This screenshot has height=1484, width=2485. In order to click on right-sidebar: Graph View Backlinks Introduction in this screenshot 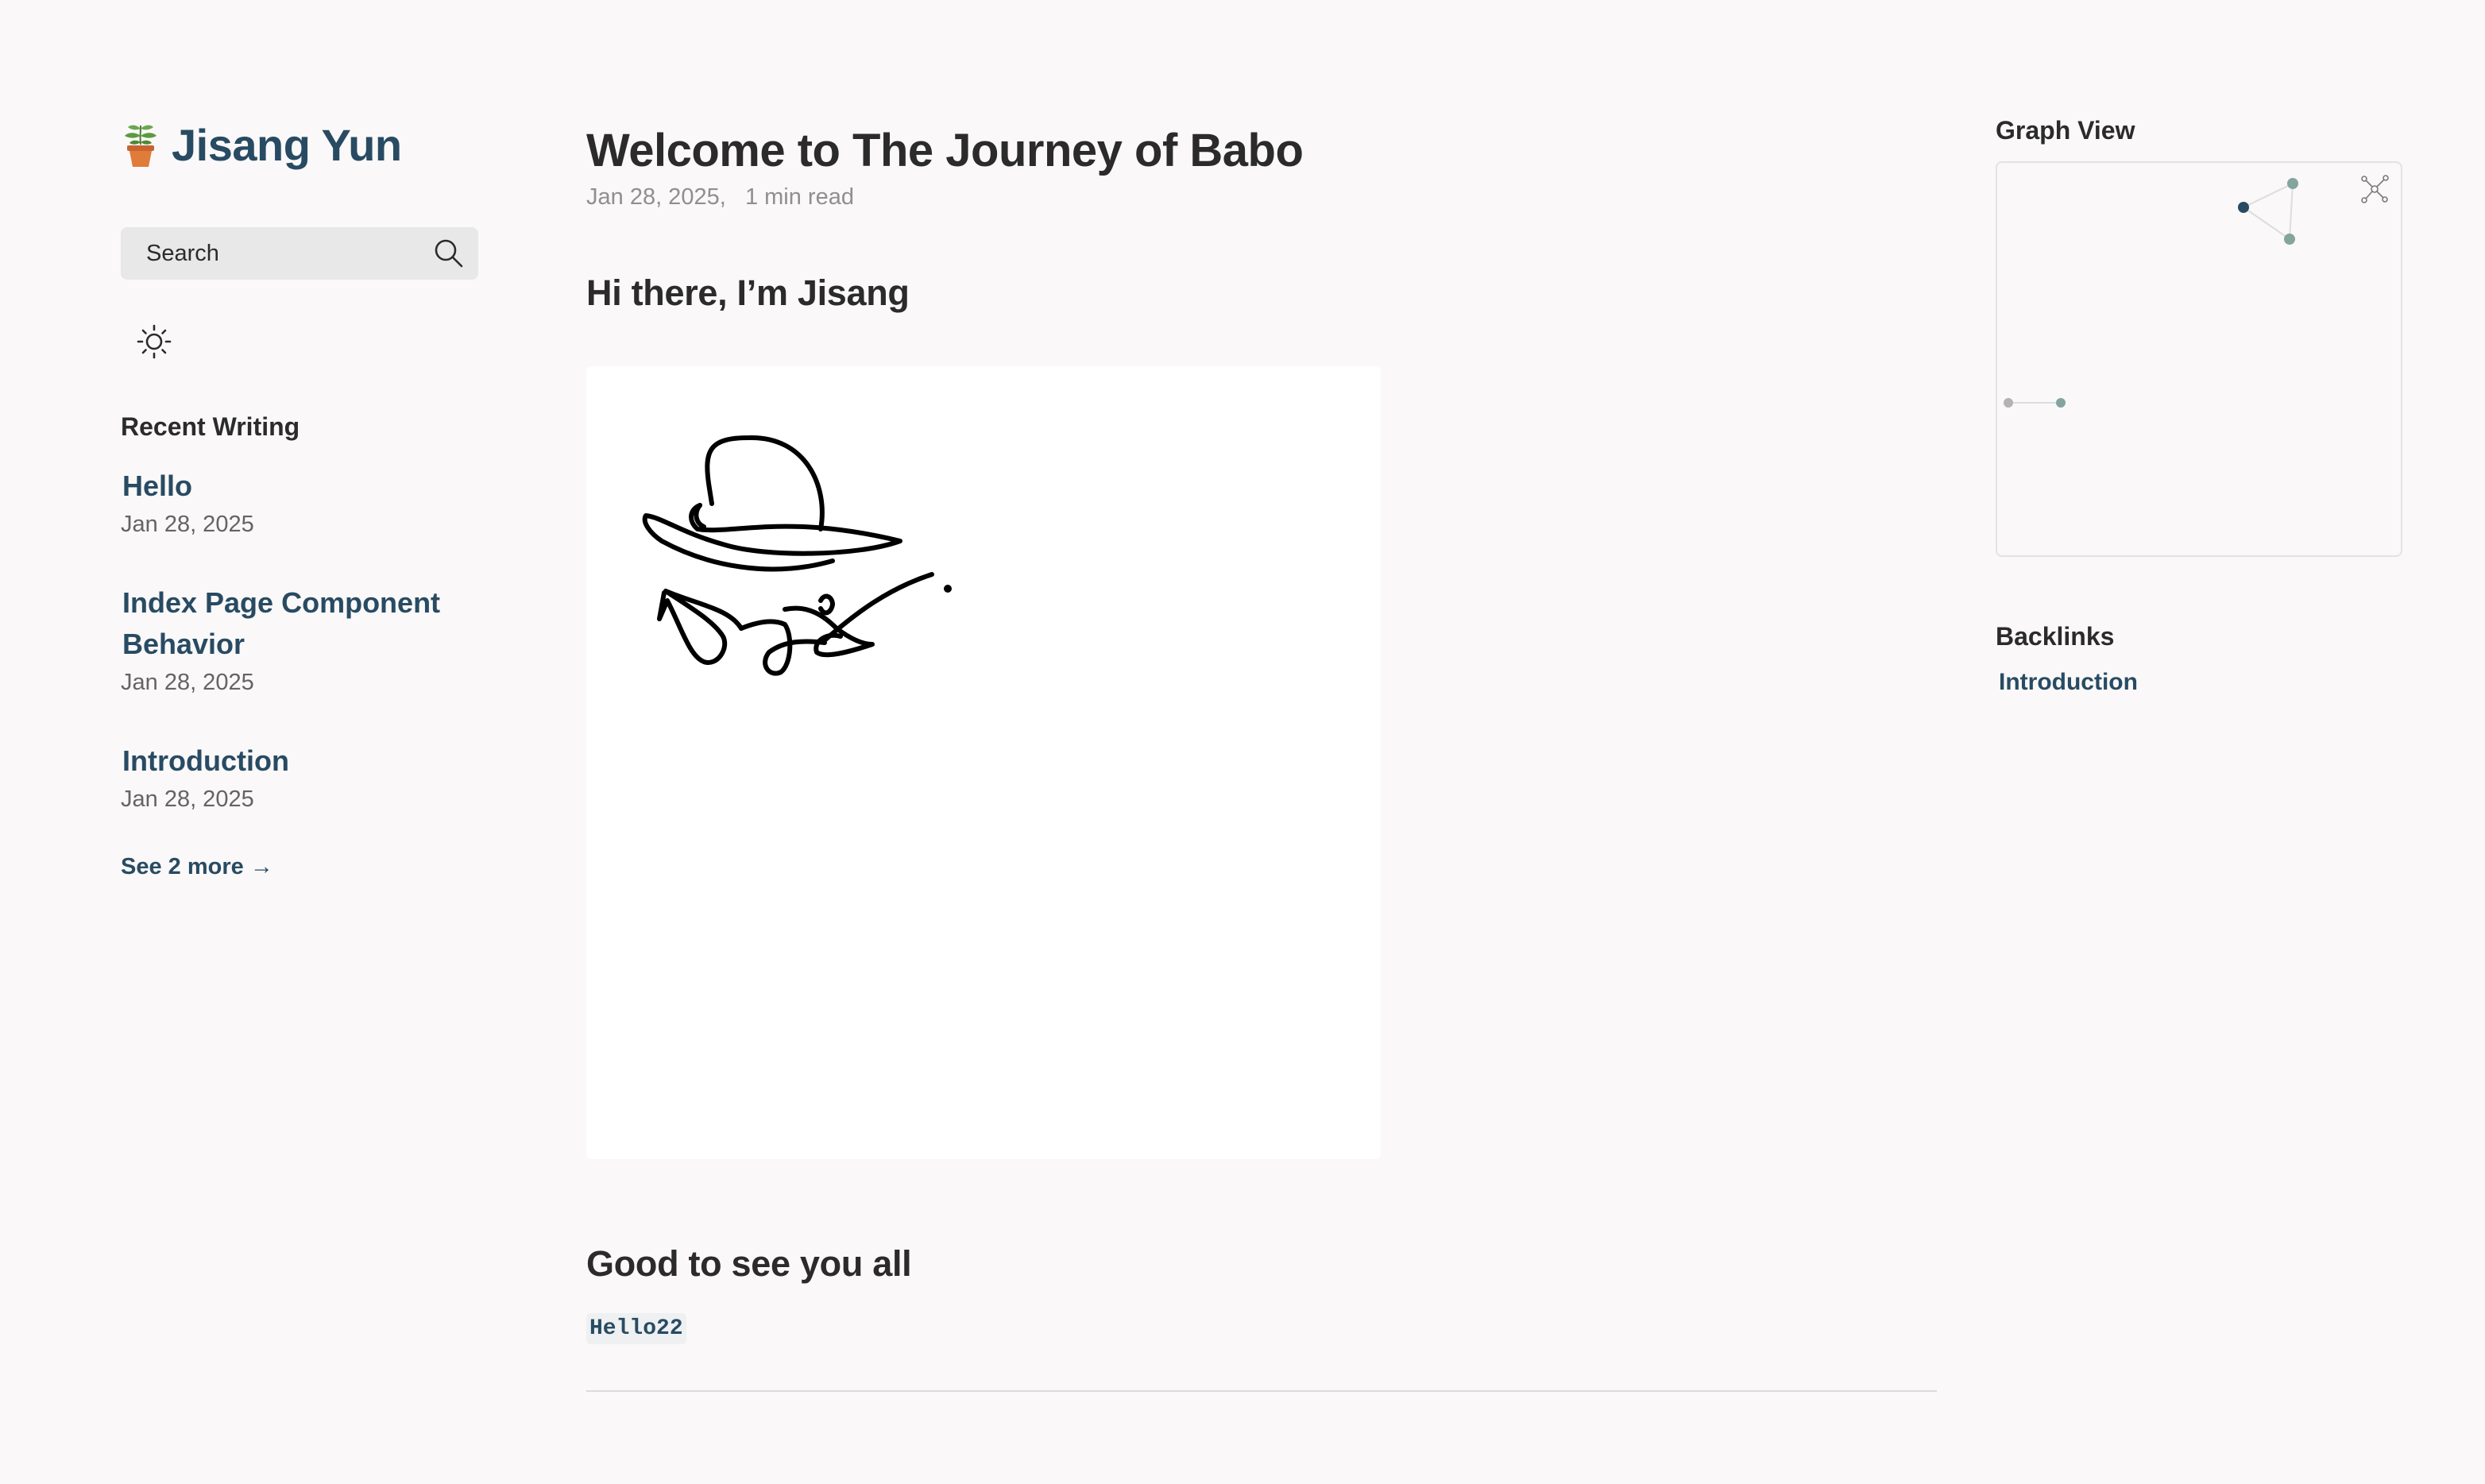, I will do `click(2199, 406)`.